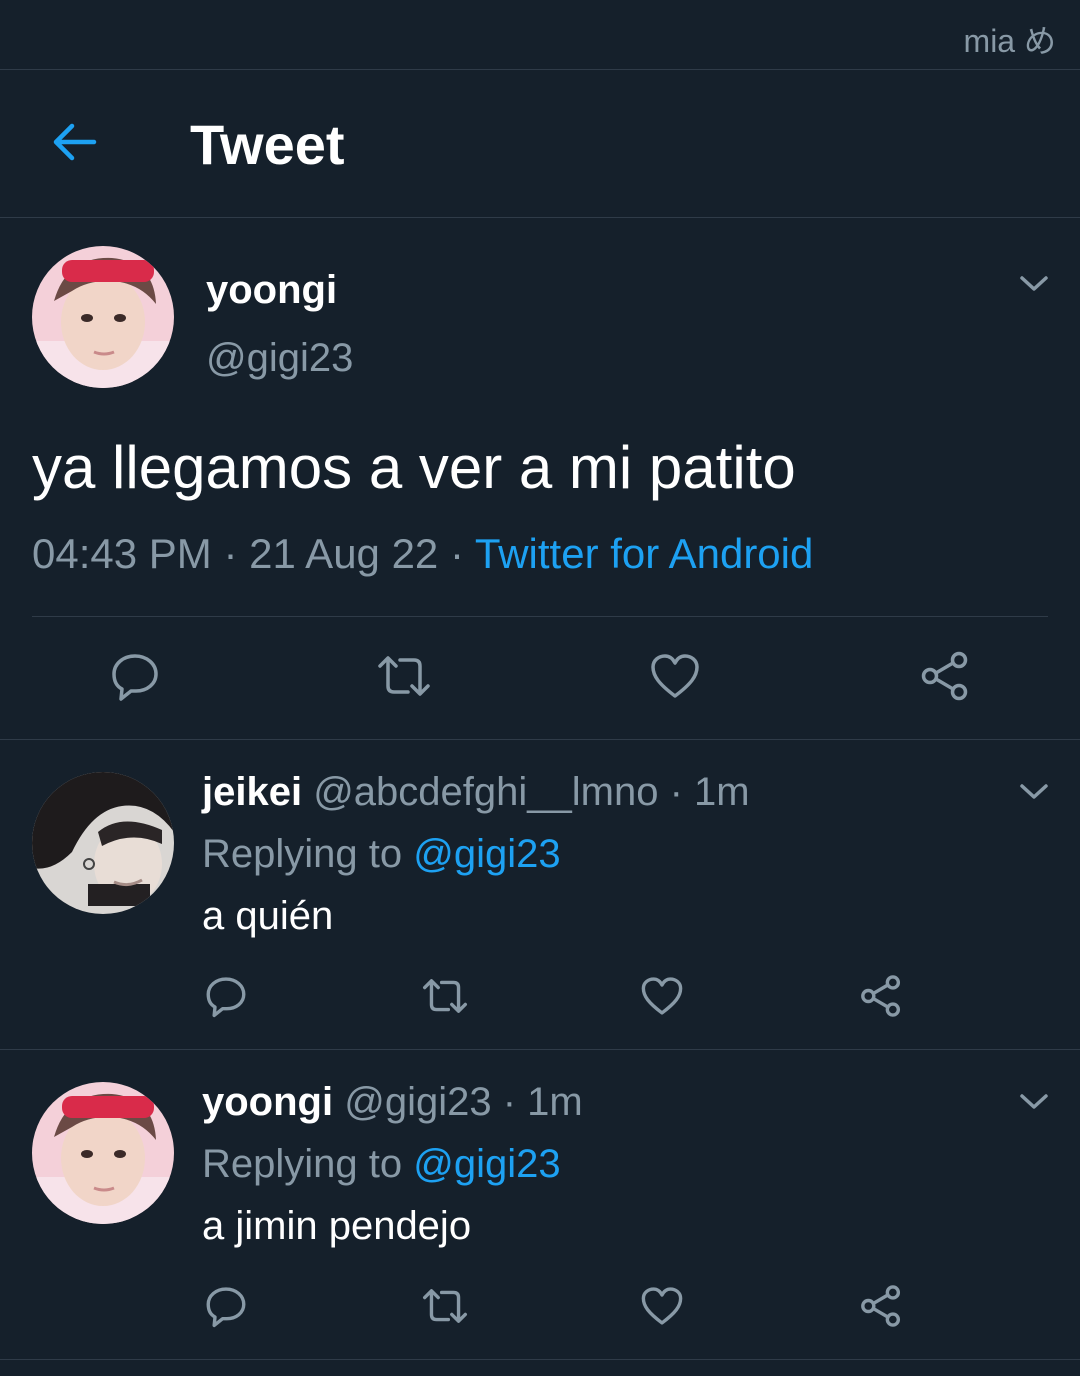  I want to click on tweet-source-link: Twitter for Android, so click(644, 553).